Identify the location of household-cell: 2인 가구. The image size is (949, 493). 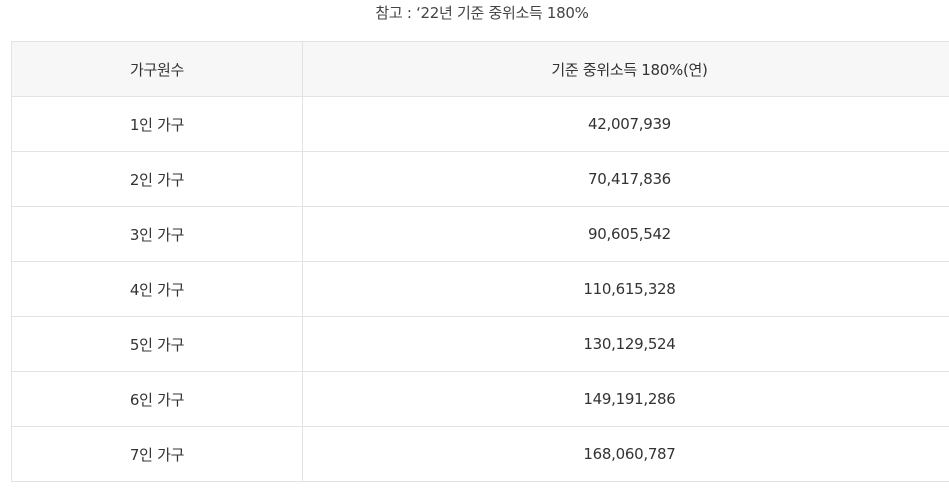
(157, 179).